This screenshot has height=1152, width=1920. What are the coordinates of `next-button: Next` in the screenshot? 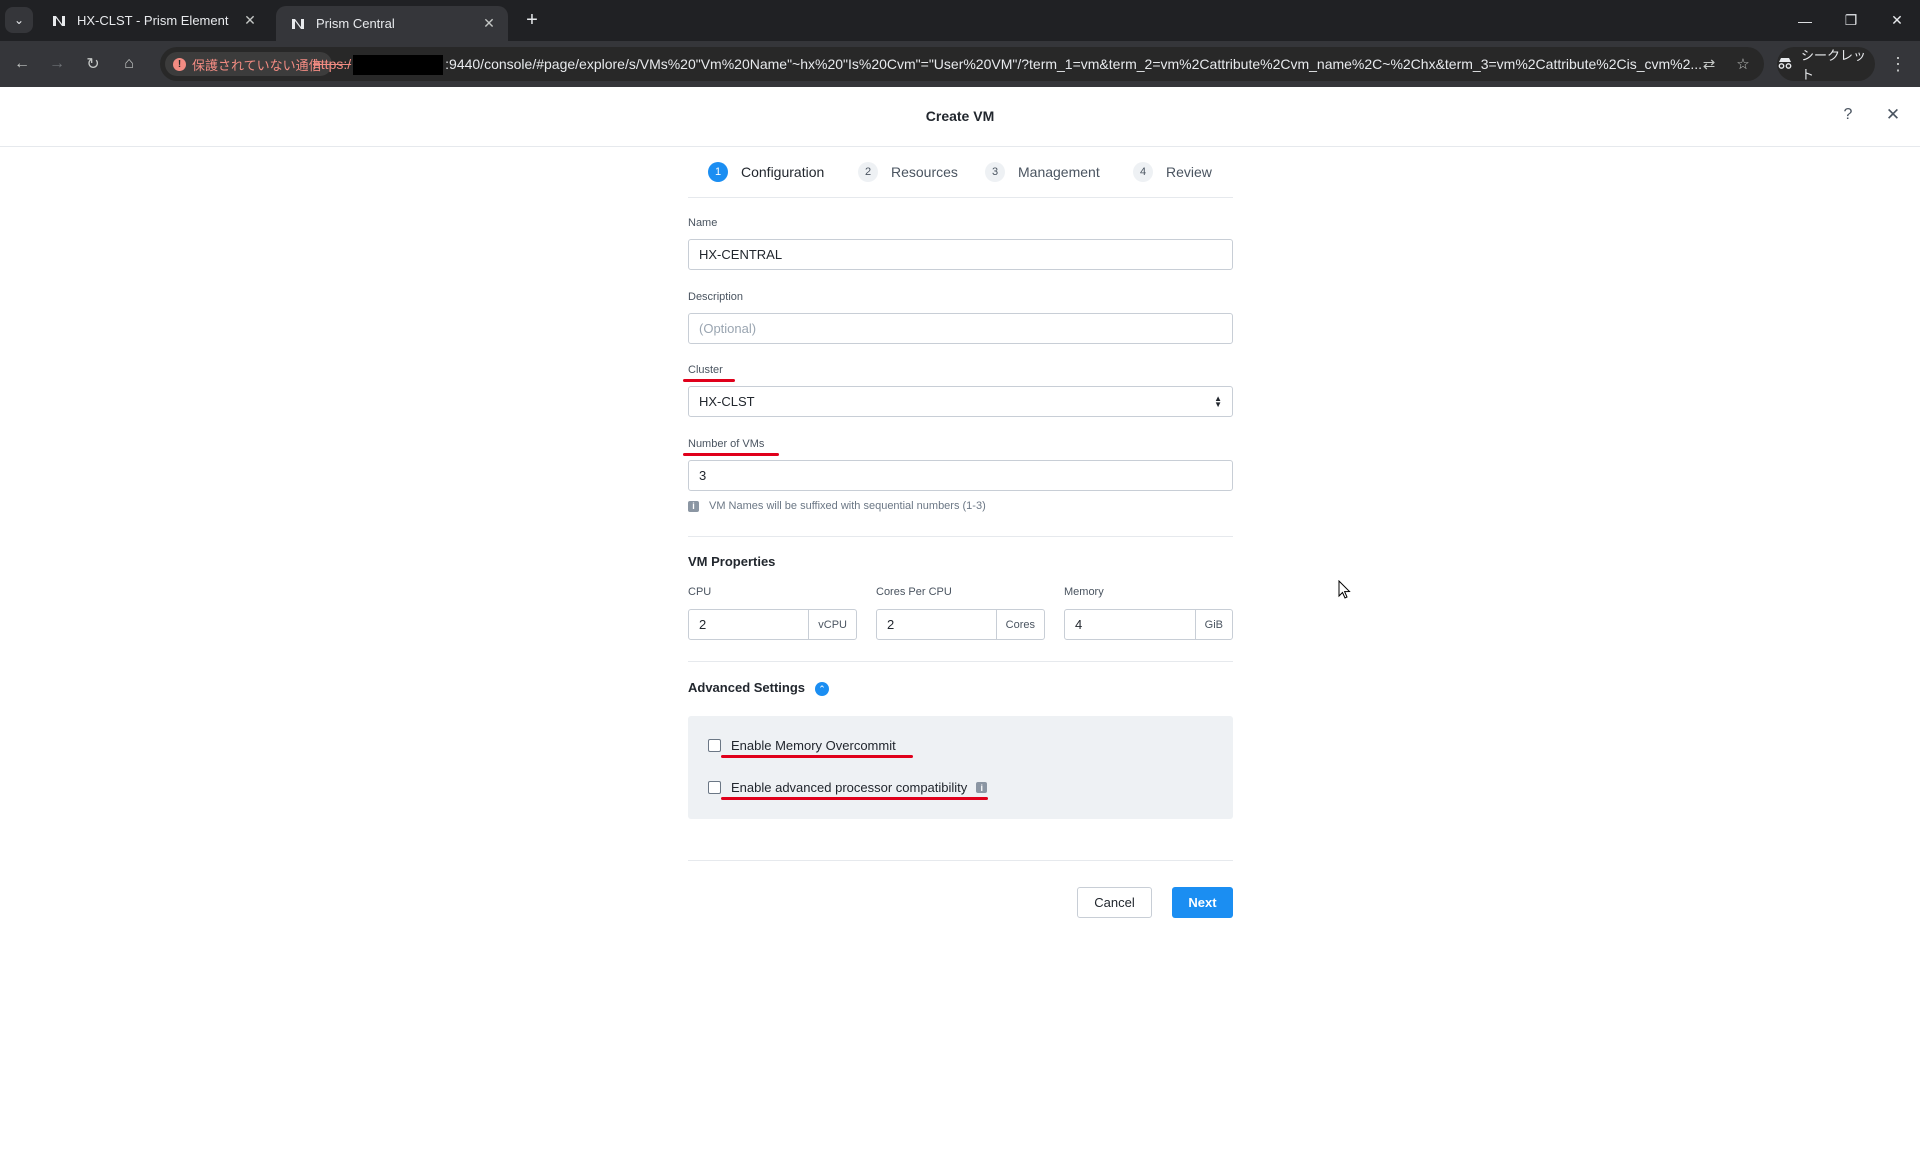 It's located at (1202, 902).